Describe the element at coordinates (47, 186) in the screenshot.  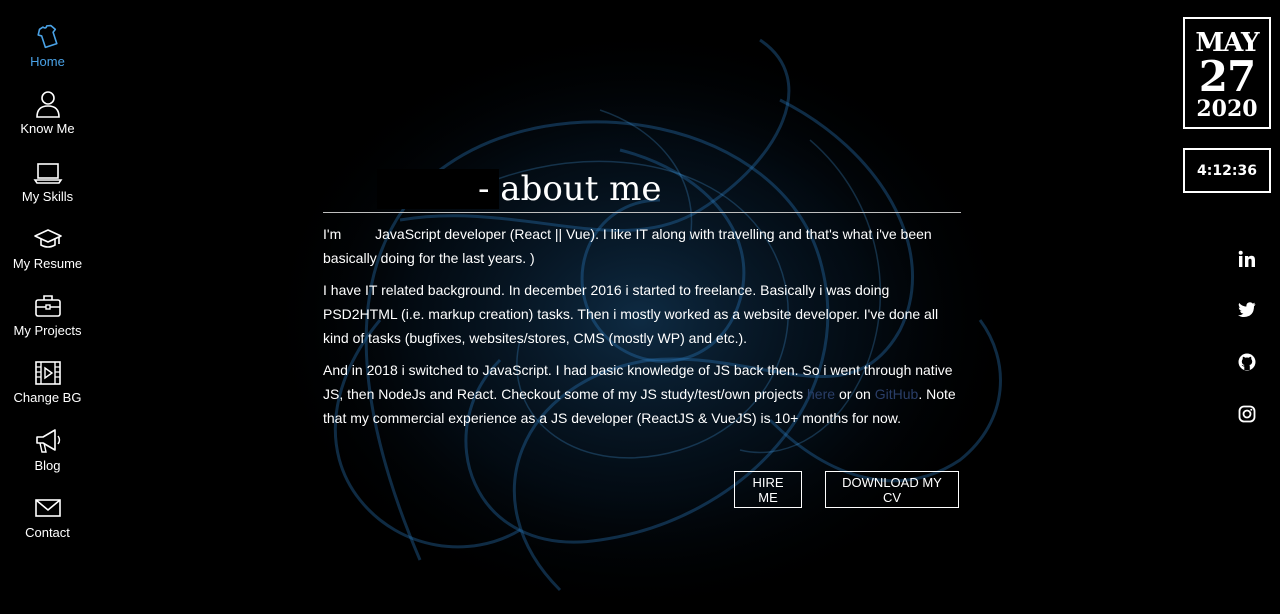
I see `nav-item-my-skills: My Skills` at that location.